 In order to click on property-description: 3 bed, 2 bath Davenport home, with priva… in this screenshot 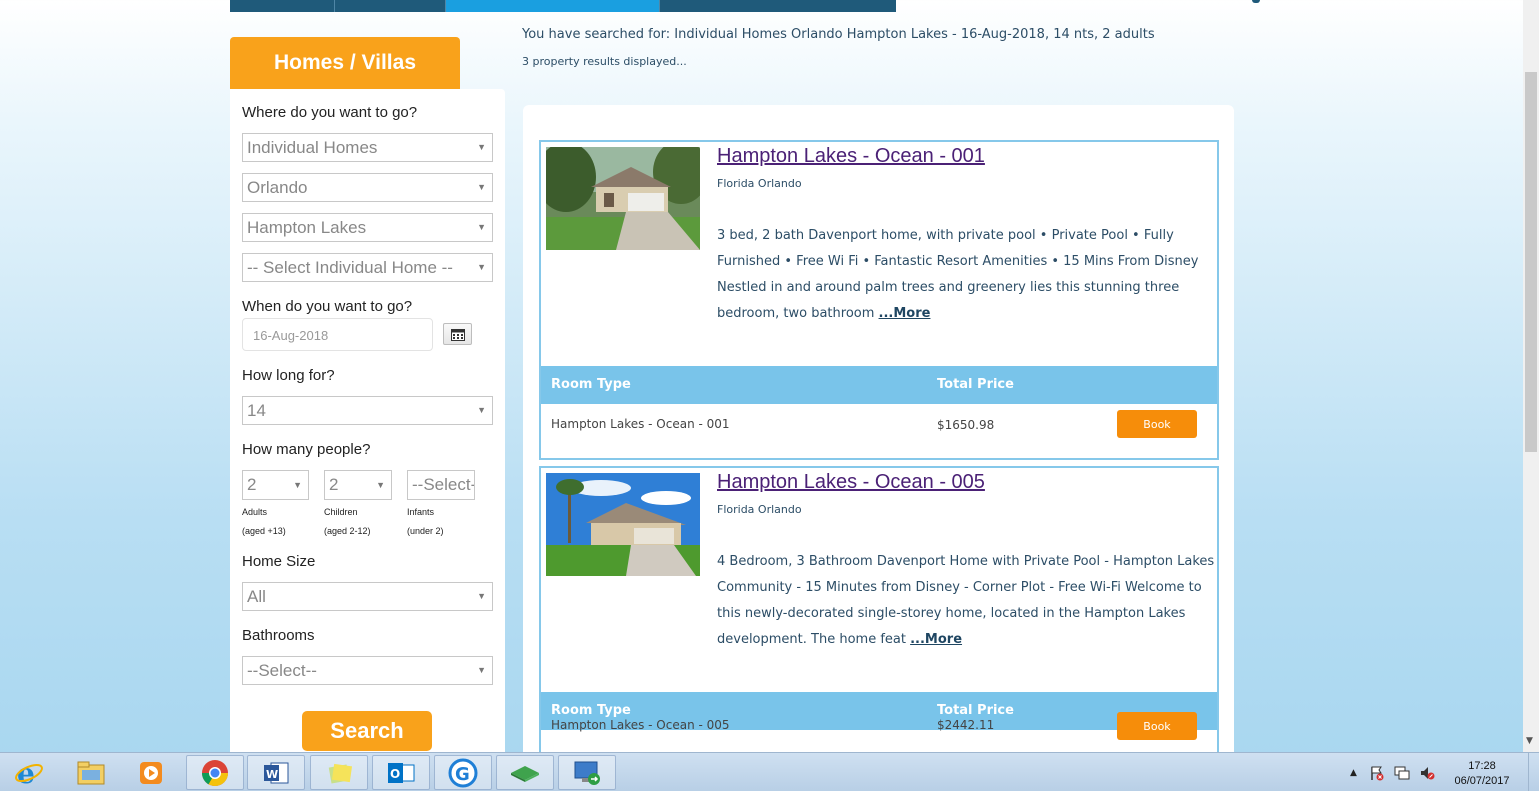, I will do `click(968, 275)`.